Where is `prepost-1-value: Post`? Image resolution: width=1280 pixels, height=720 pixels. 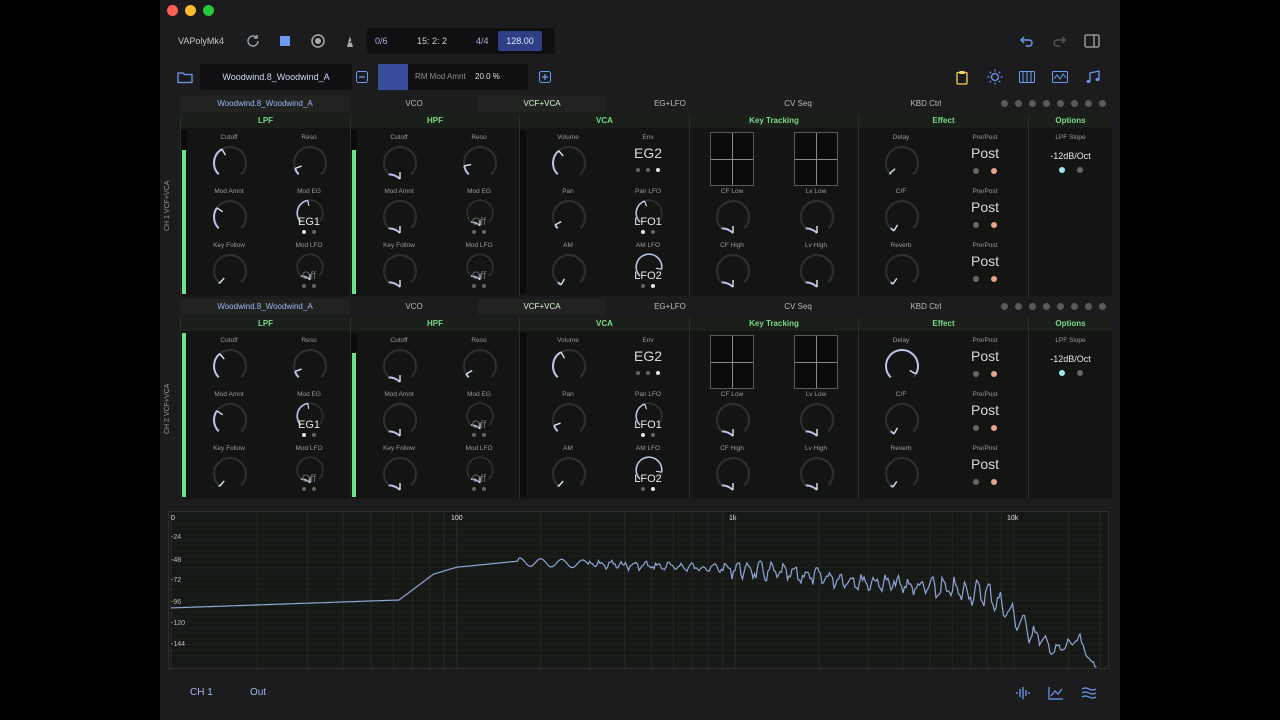 prepost-1-value: Post is located at coordinates (985, 410).